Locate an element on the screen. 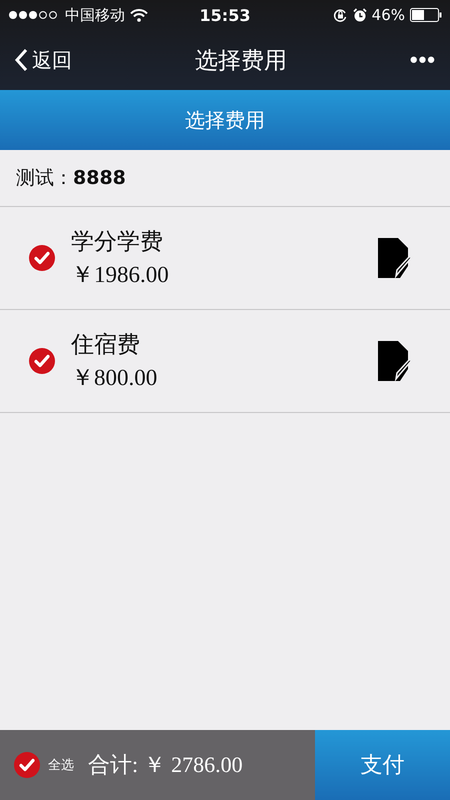 The image size is (450, 800). chevron-left-icon is located at coordinates (21, 60).